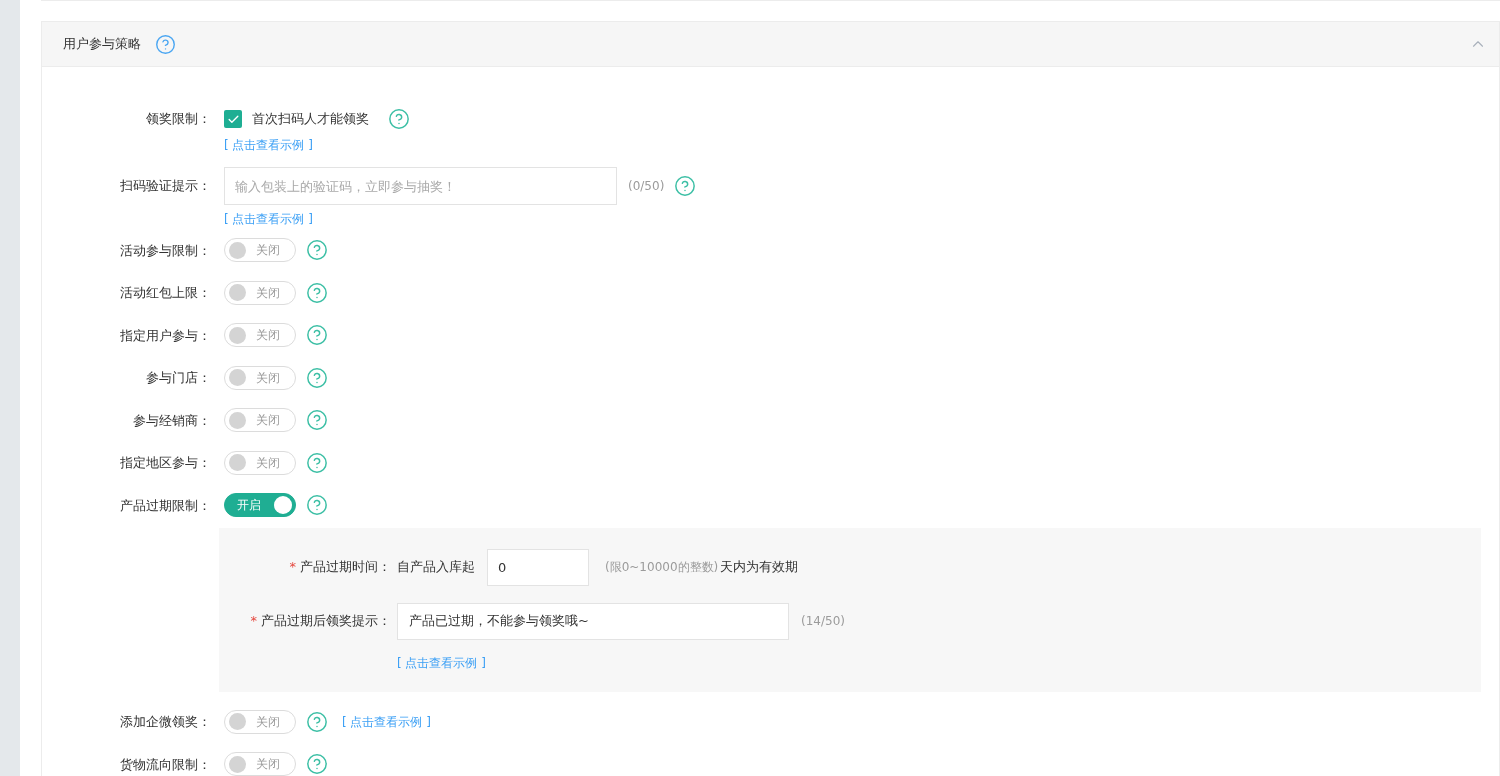 The width and height of the screenshot is (1500, 776). What do you see at coordinates (310, 119) in the screenshot?
I see `checkbox-label: 首次扫码人才能领奖` at bounding box center [310, 119].